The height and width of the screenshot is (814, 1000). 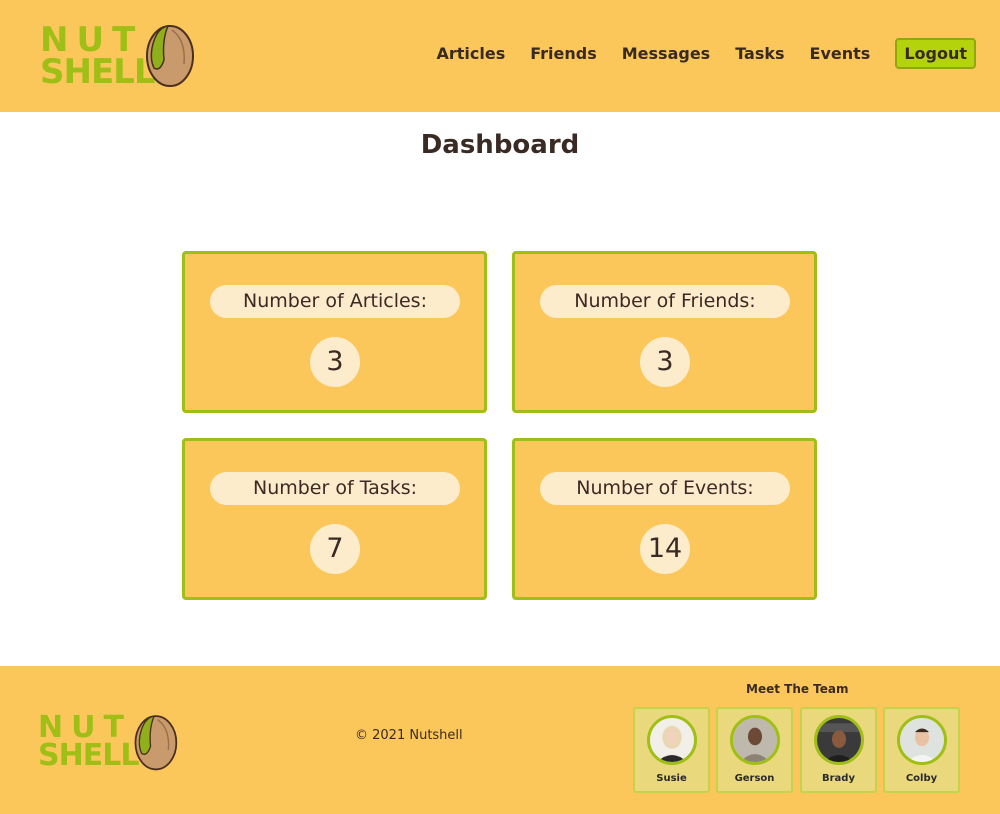 What do you see at coordinates (665, 488) in the screenshot?
I see `card-label: Number of Events:` at bounding box center [665, 488].